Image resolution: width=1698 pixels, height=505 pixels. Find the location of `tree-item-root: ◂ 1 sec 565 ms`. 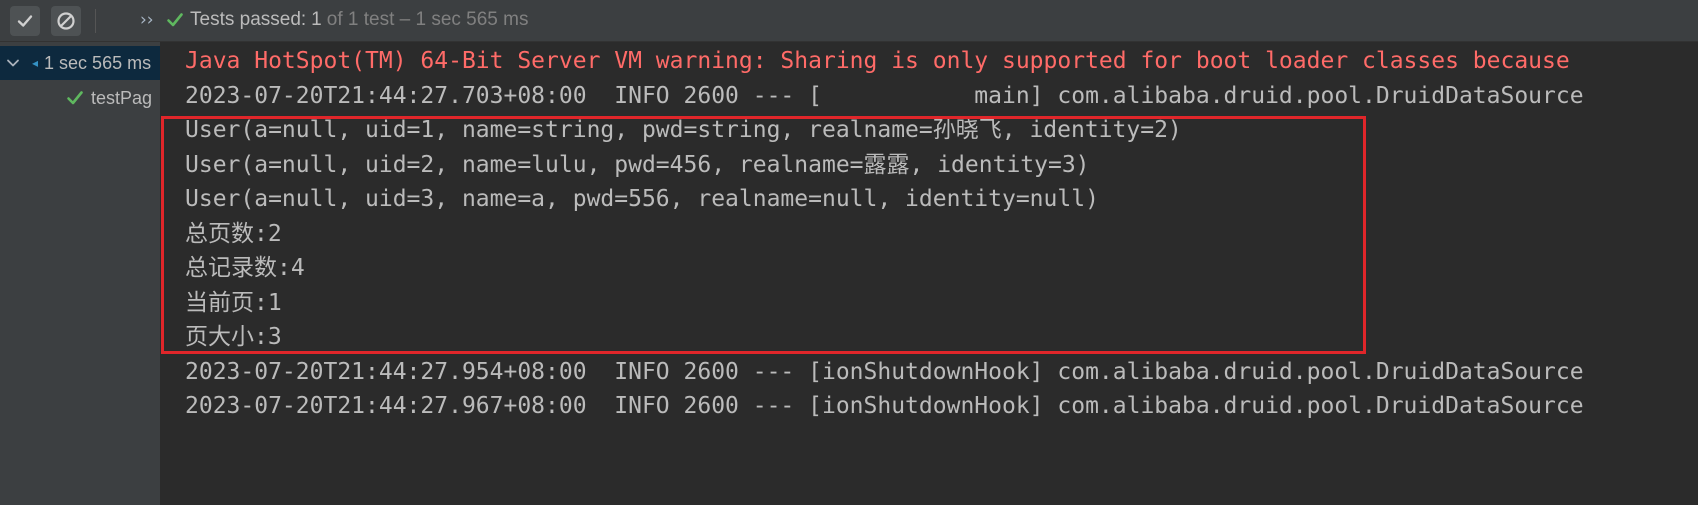

tree-item-root: ◂ 1 sec 565 ms is located at coordinates (80, 63).